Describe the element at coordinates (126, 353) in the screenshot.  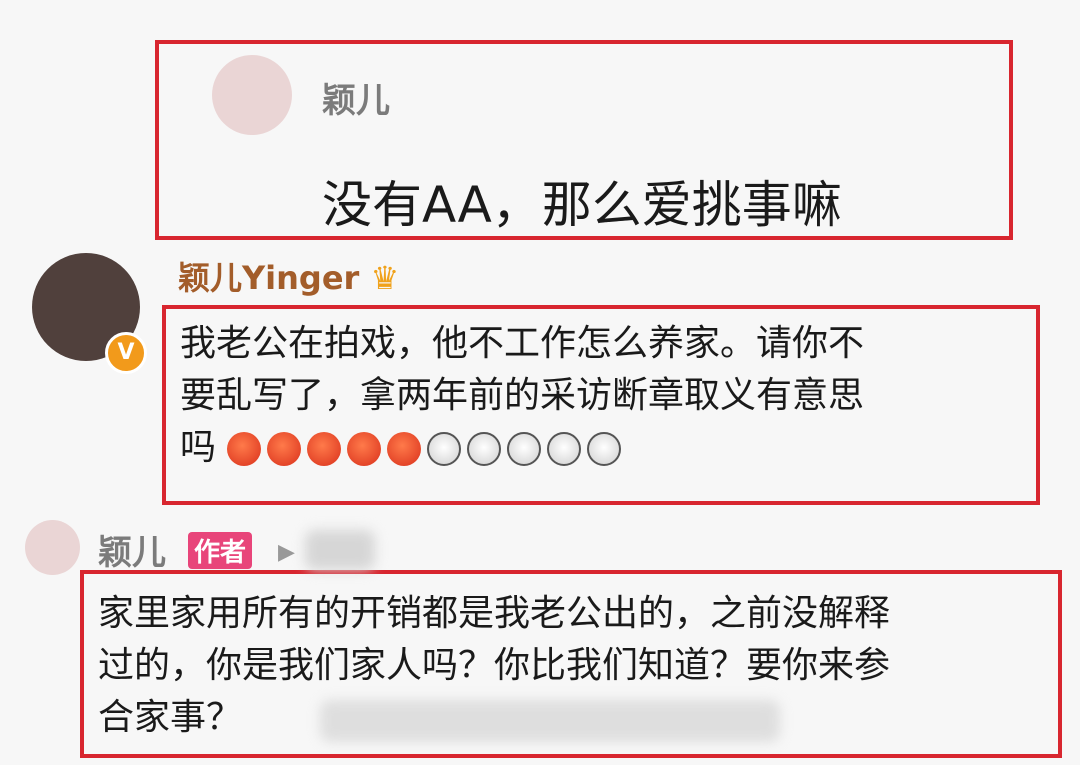
I see `verified-badge-icon: V` at that location.